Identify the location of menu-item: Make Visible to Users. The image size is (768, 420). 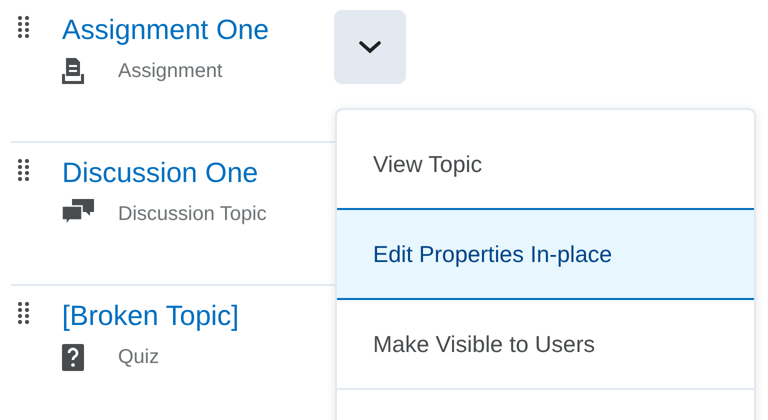
(545, 344).